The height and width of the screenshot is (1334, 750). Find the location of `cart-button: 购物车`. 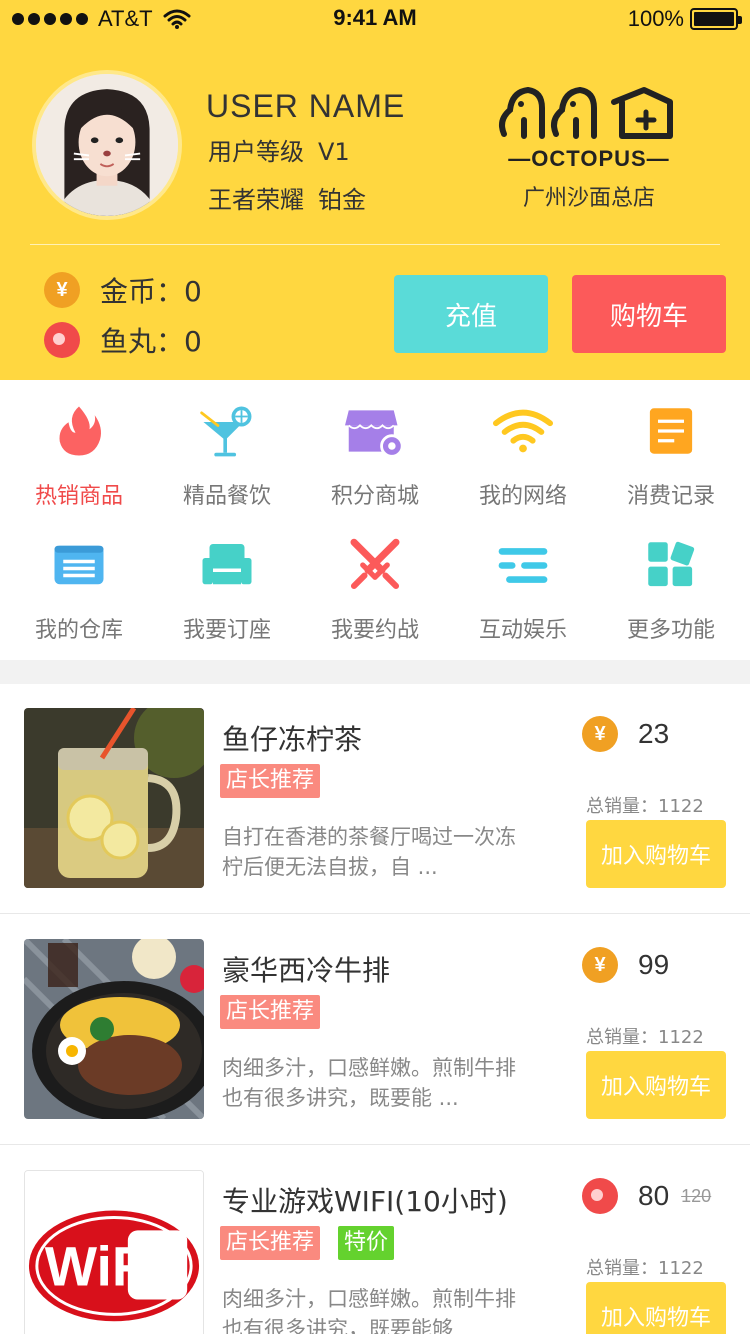

cart-button: 购物车 is located at coordinates (649, 314).